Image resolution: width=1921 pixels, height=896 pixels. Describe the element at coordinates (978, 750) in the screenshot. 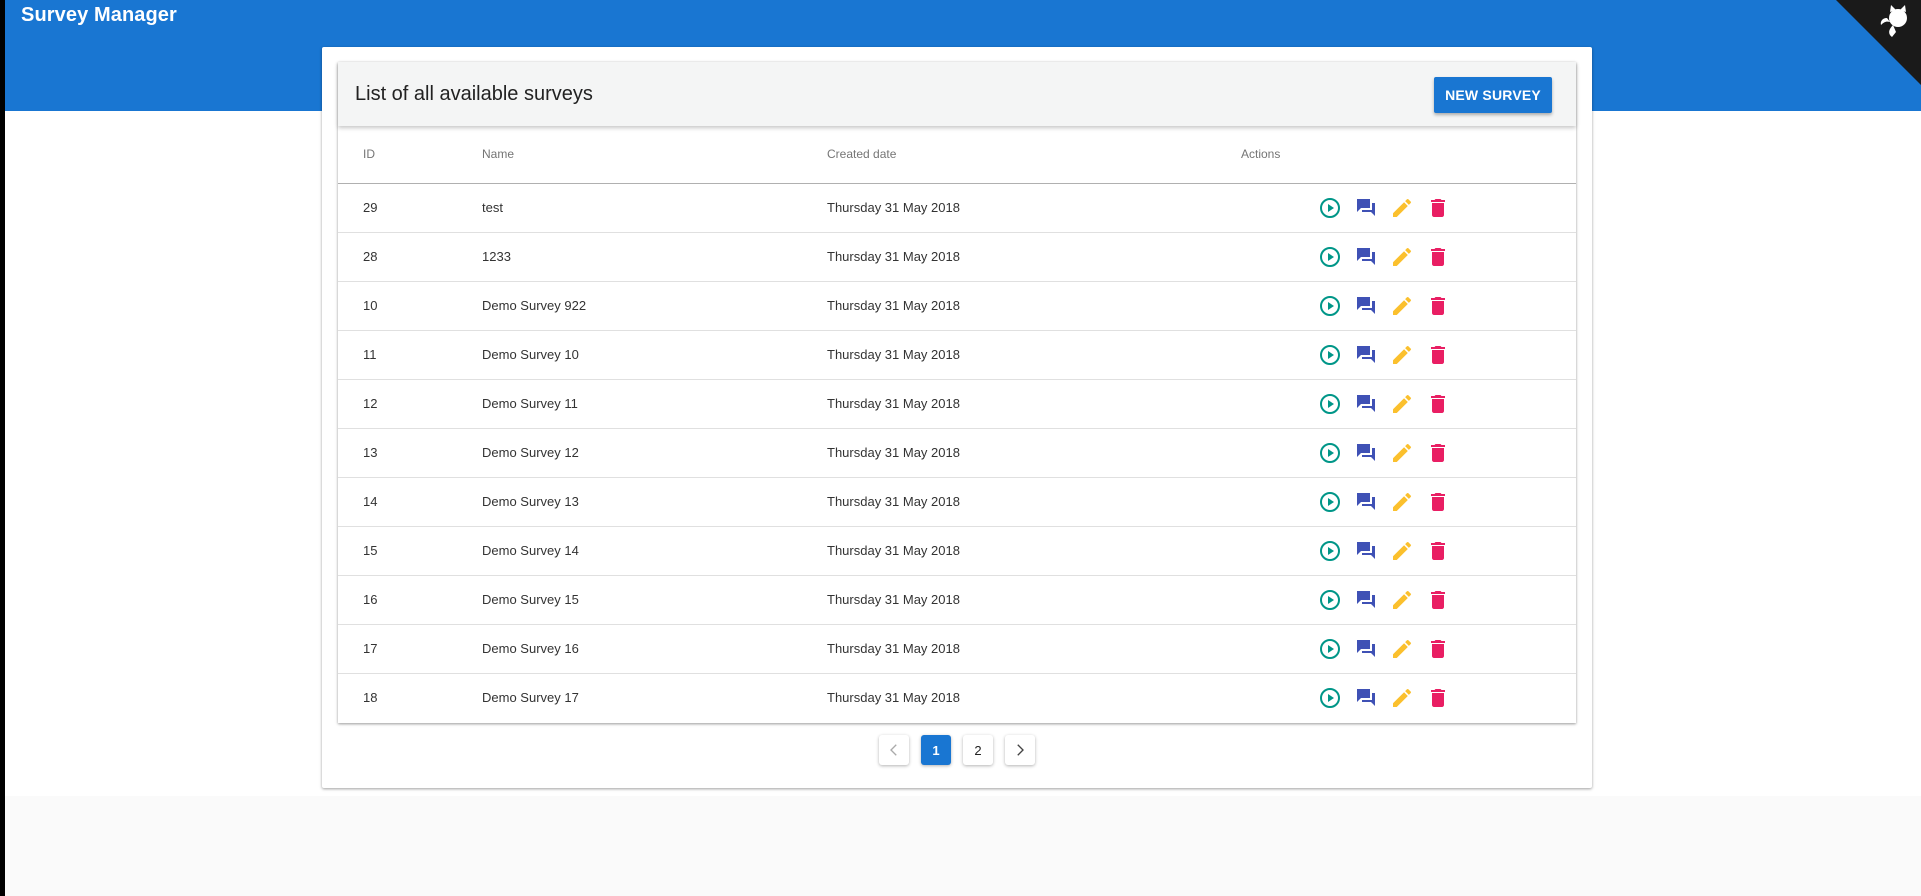

I see `page-button-2: 2` at that location.